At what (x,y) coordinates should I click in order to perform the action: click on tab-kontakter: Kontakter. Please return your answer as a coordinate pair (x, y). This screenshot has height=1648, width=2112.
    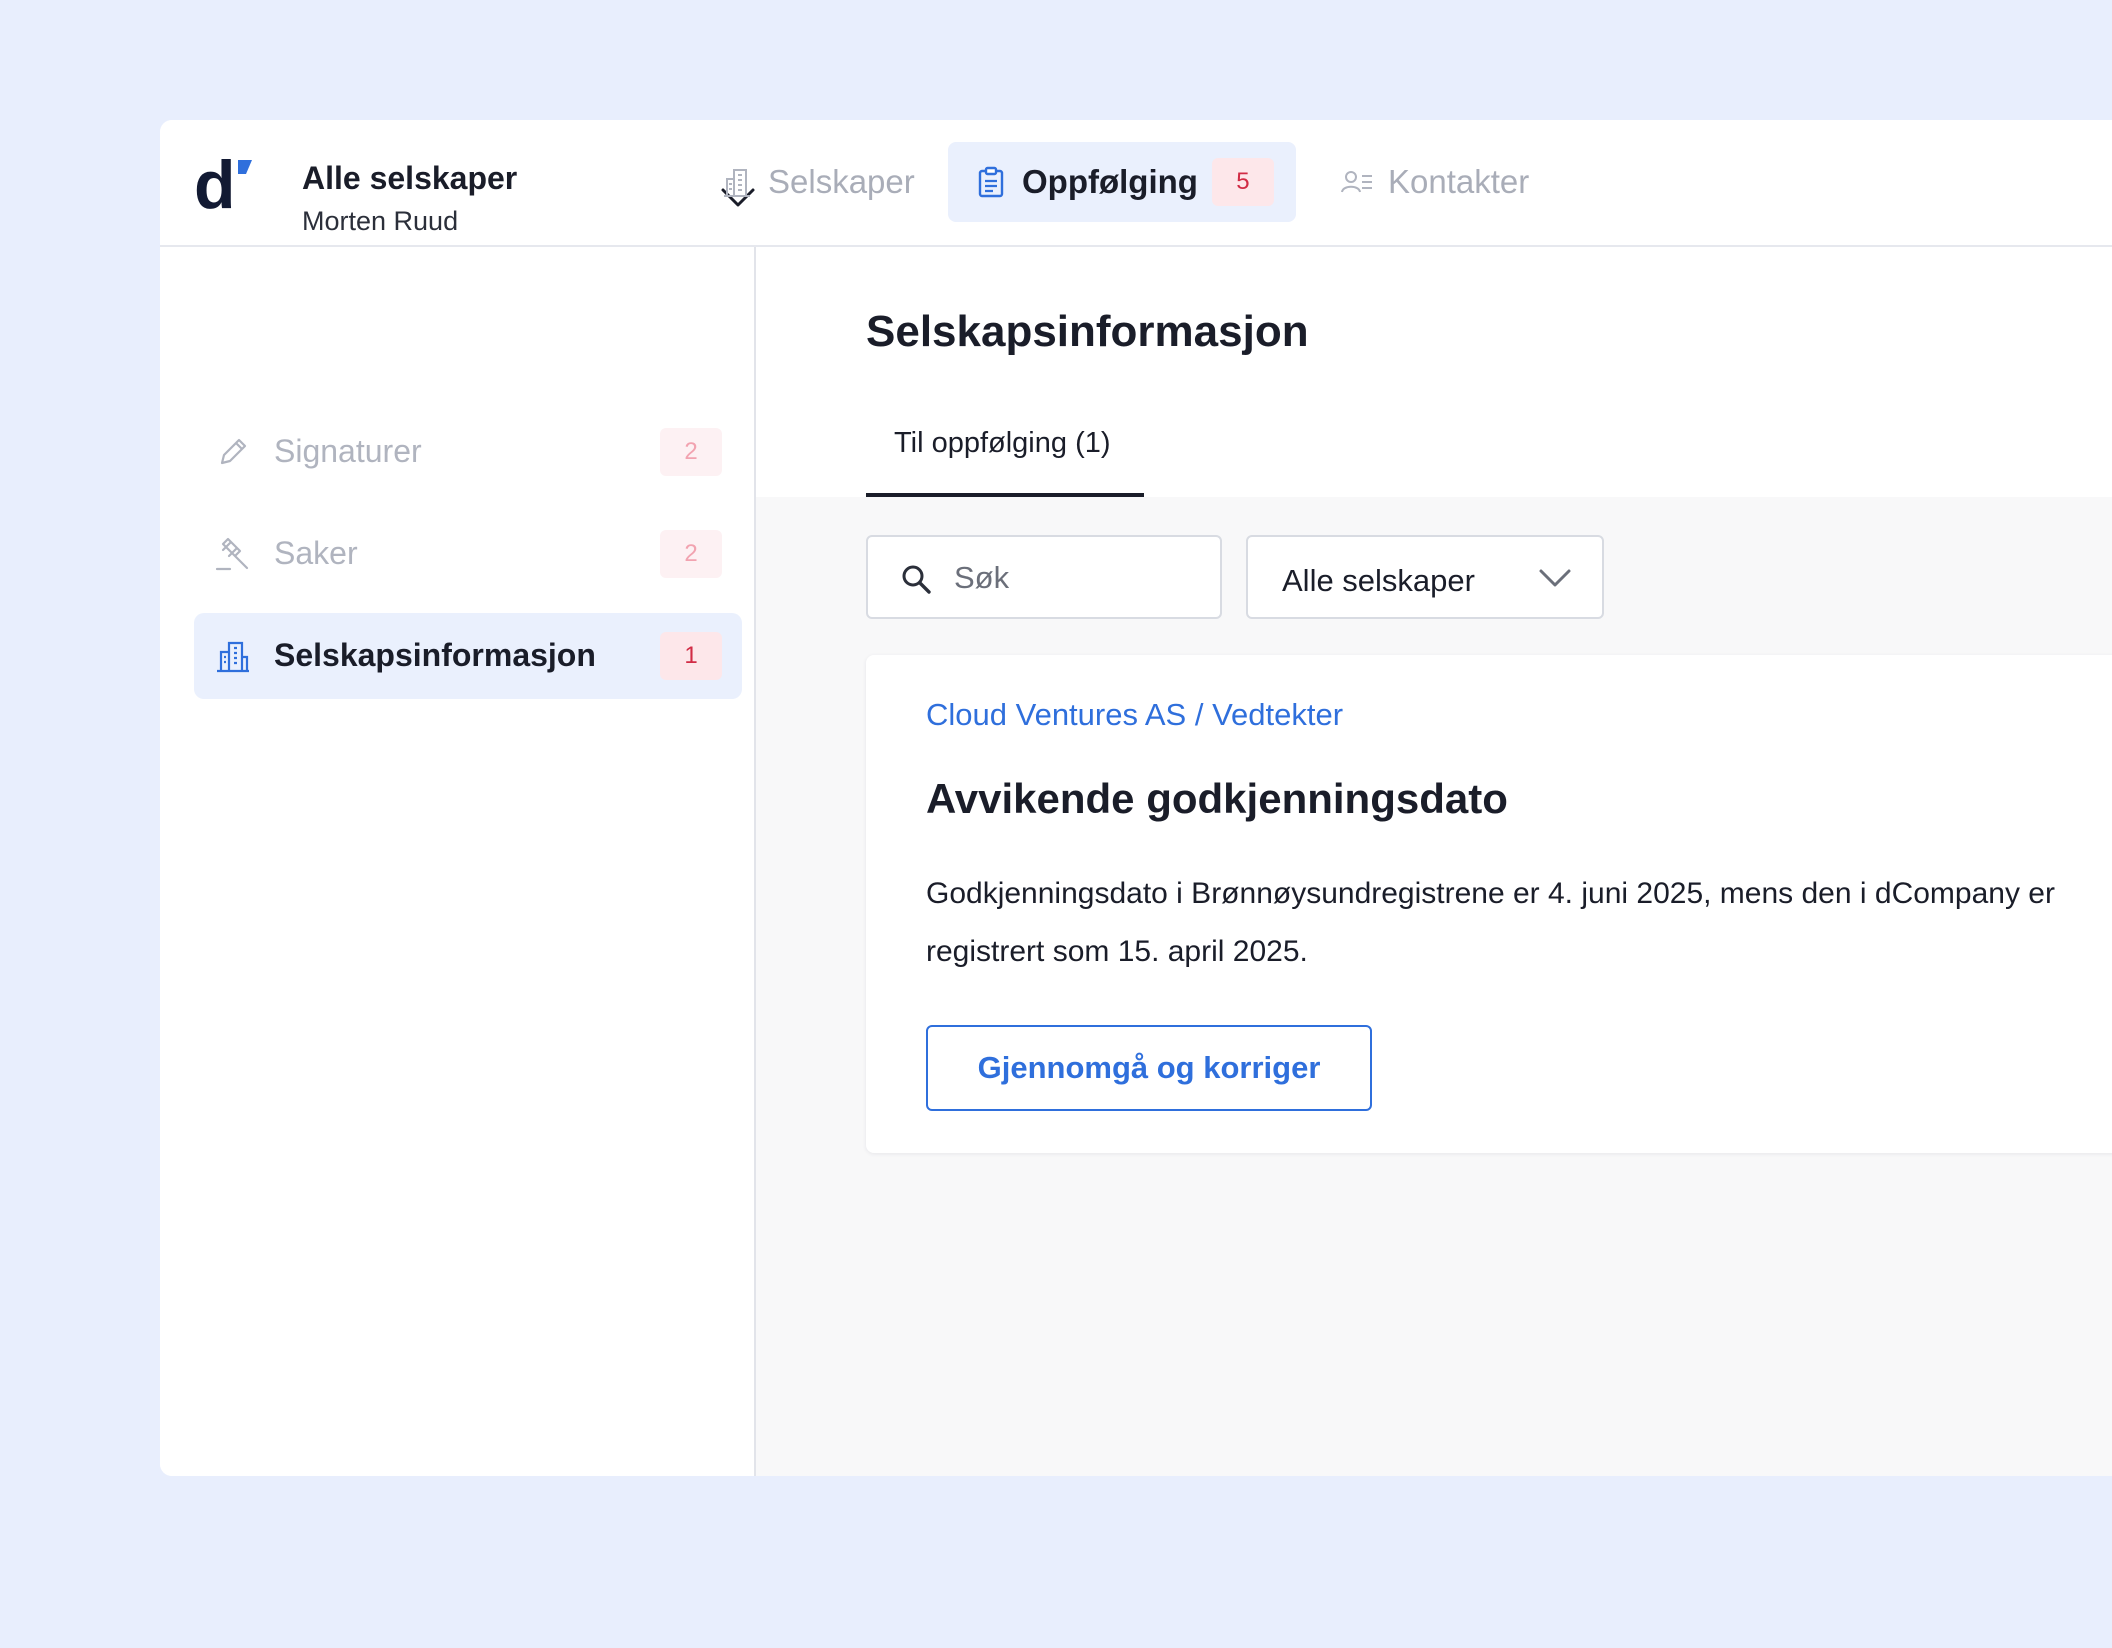
    Looking at the image, I should click on (1434, 182).